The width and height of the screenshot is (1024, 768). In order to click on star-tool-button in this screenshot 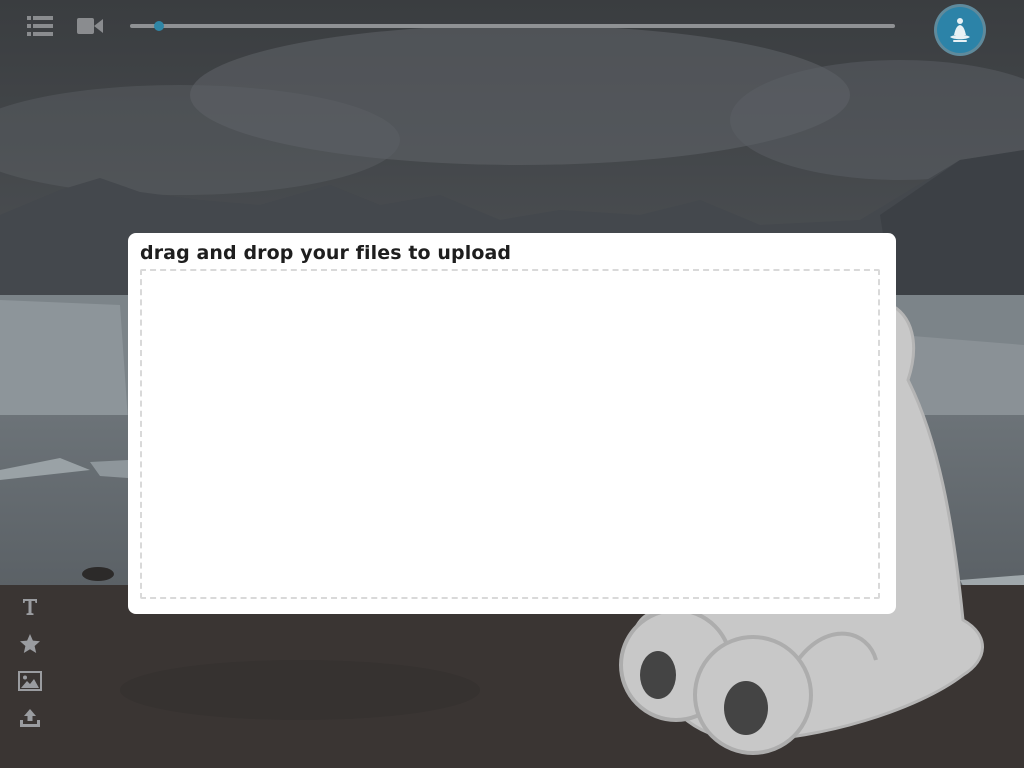, I will do `click(30, 644)`.